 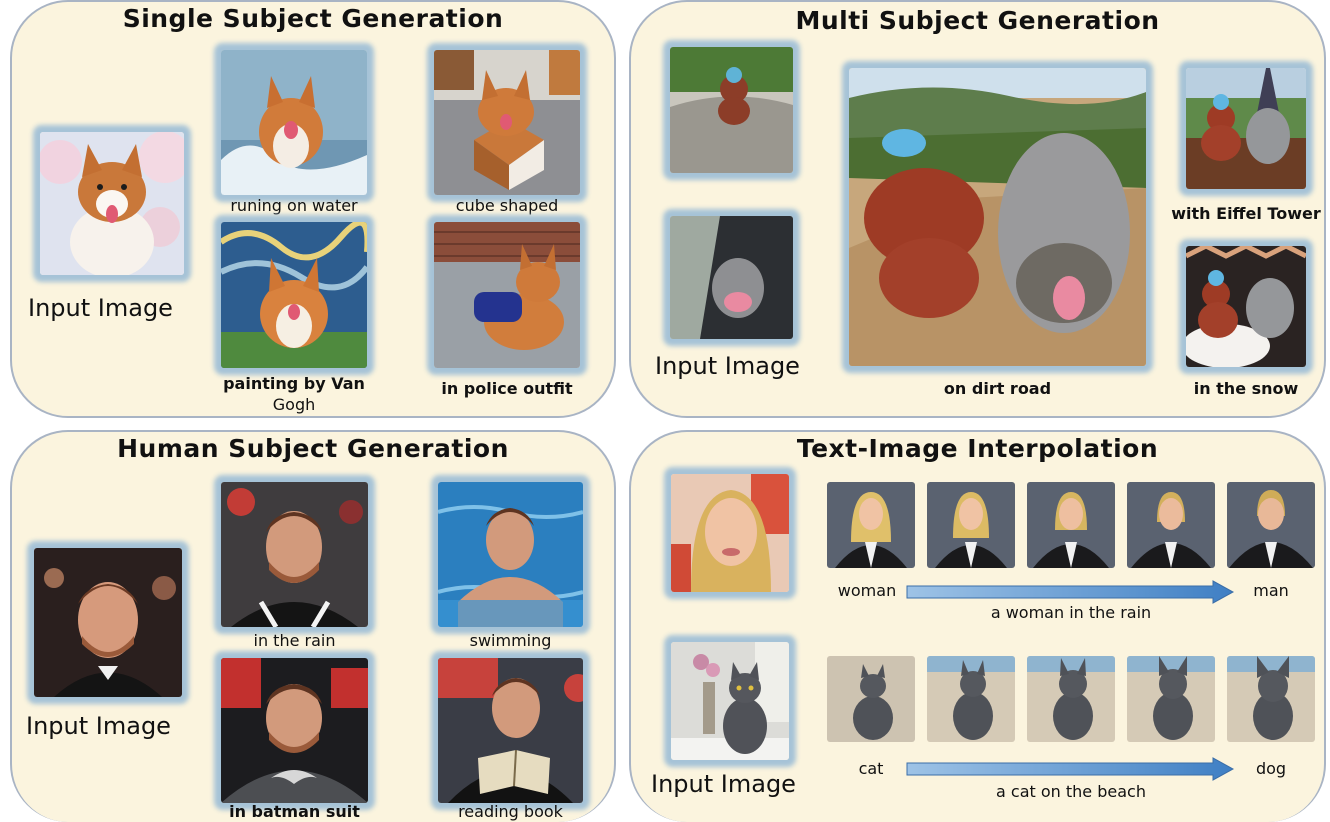 What do you see at coordinates (294, 811) in the screenshot?
I see `caption-in-batman-suit: in batman suit` at bounding box center [294, 811].